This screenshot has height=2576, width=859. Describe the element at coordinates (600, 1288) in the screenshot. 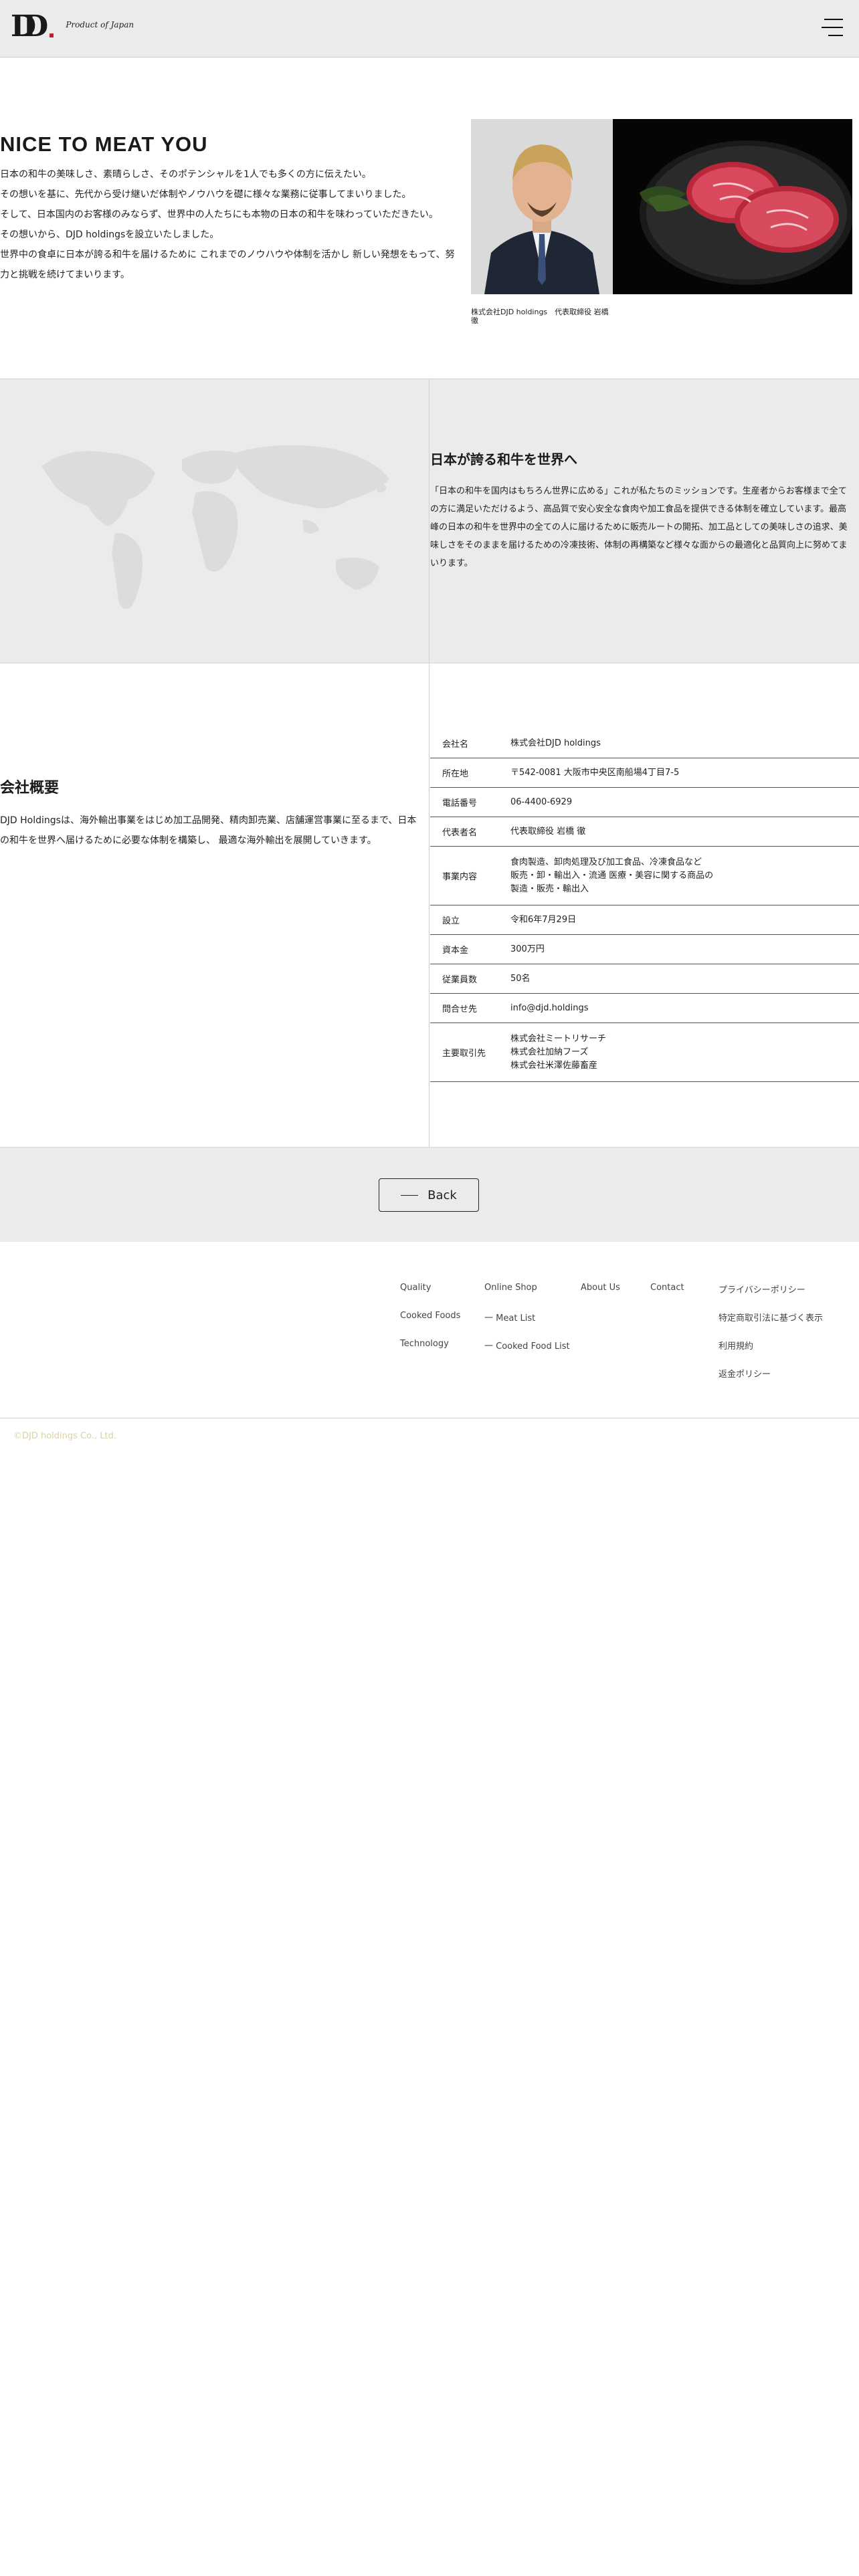

I see `footer-link-about-us: About Us` at that location.